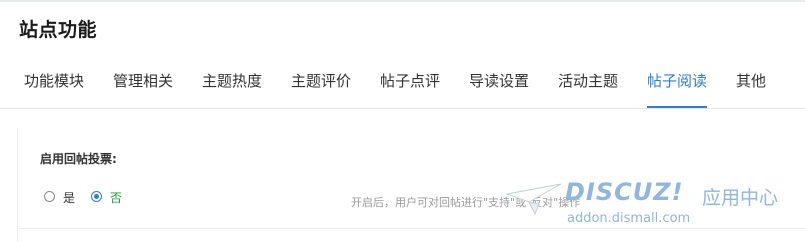 Image resolution: width=805 pixels, height=242 pixels. Describe the element at coordinates (410, 85) in the screenshot. I see `tab-post-comments: 帖子点评` at that location.